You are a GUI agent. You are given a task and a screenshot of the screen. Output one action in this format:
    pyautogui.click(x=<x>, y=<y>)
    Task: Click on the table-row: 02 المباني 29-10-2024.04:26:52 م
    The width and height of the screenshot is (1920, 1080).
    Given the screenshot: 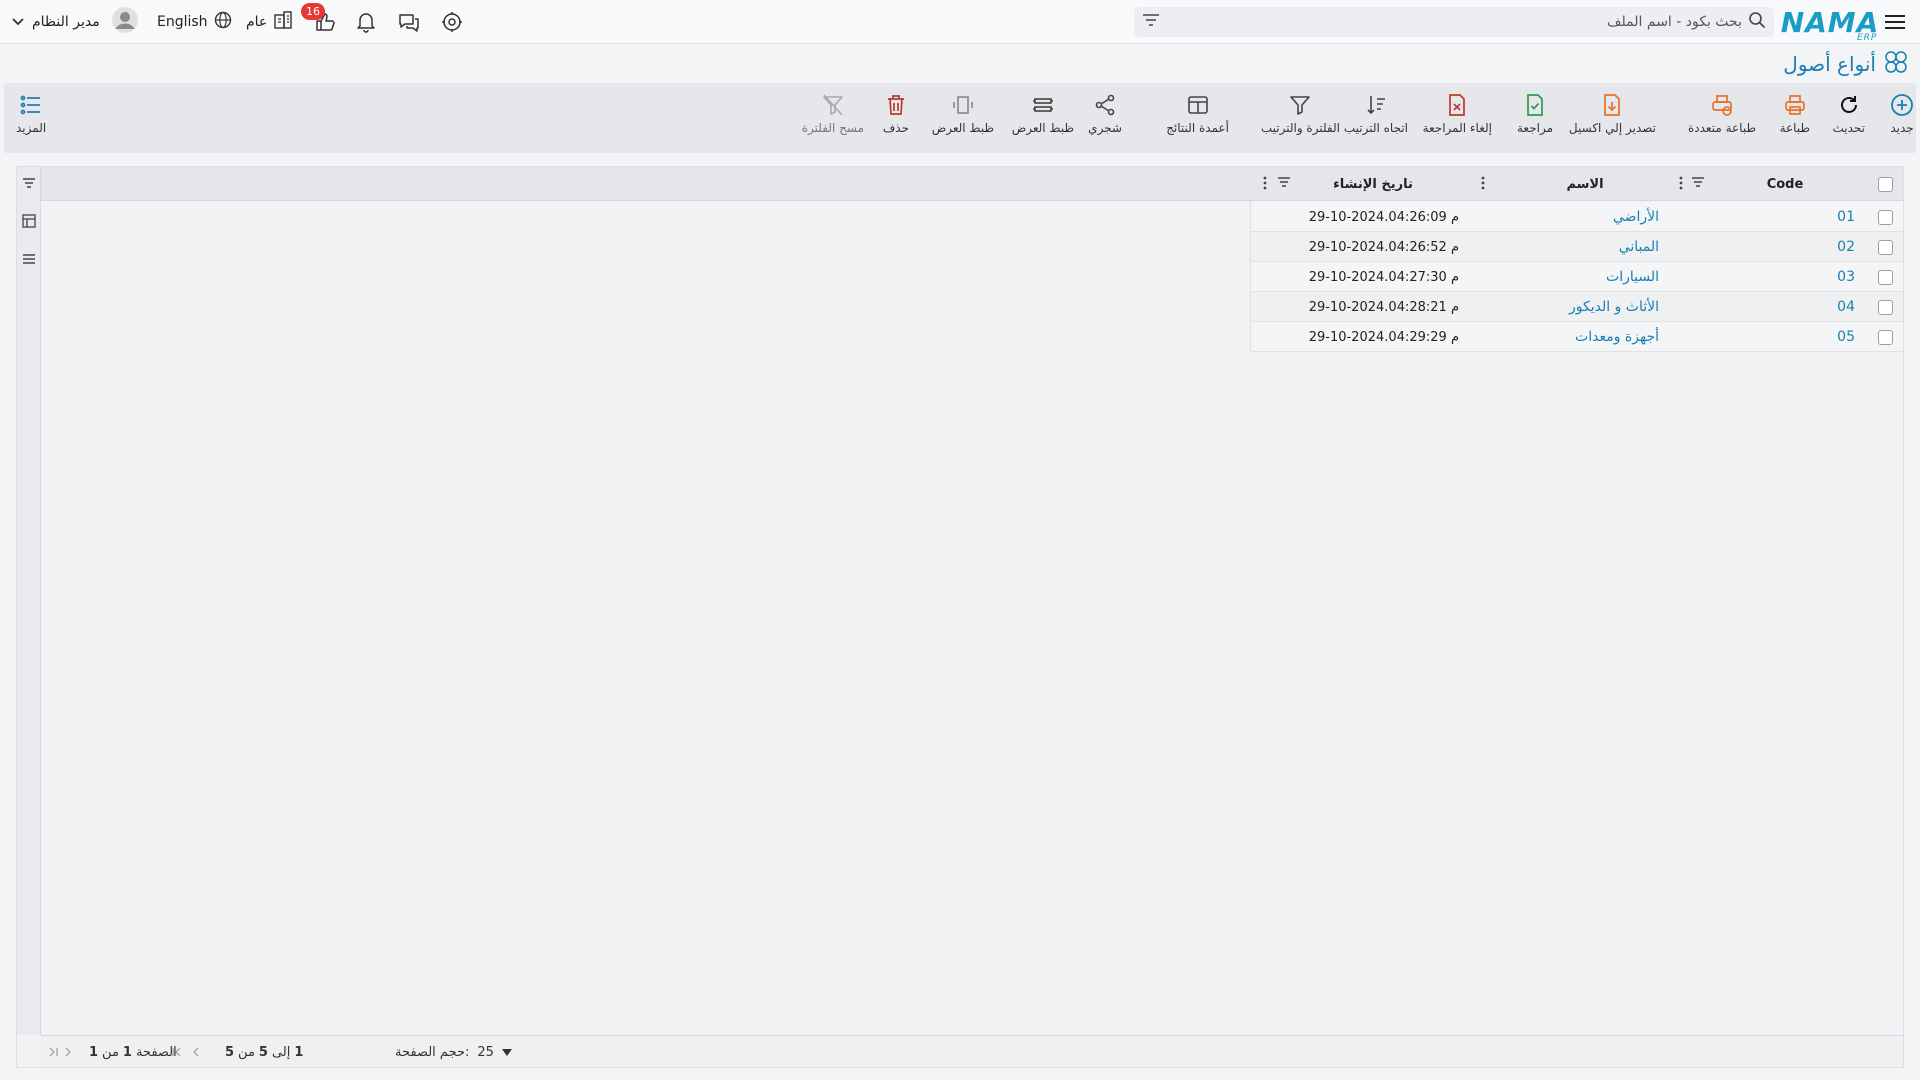 What is the action you would take?
    pyautogui.click(x=1577, y=247)
    